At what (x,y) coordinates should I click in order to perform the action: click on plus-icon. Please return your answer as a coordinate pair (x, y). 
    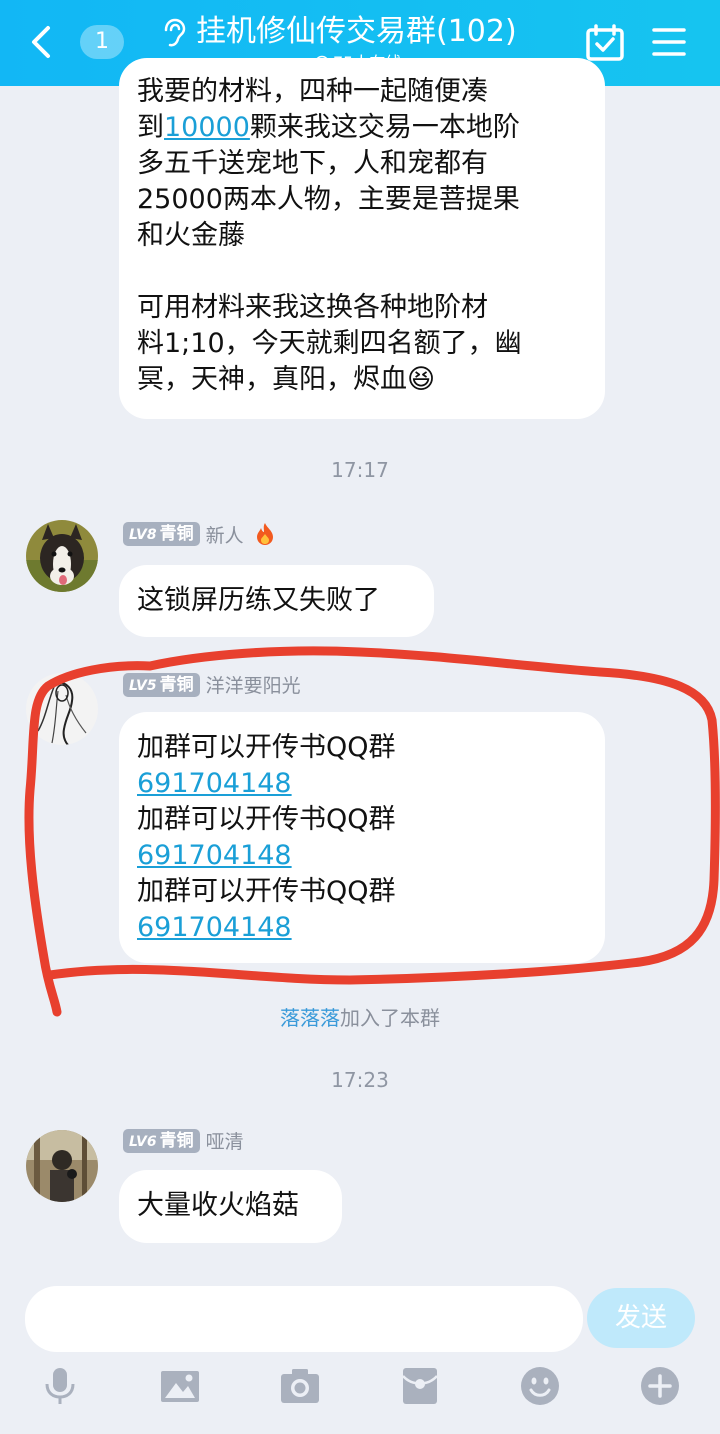
    Looking at the image, I should click on (660, 1386).